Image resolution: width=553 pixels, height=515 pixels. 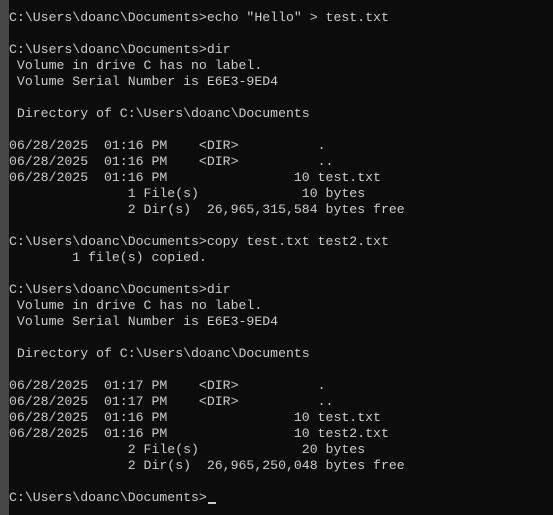 I want to click on console-line: 06/28/2025 01:17 PM <DIR> .., so click(x=171, y=401).